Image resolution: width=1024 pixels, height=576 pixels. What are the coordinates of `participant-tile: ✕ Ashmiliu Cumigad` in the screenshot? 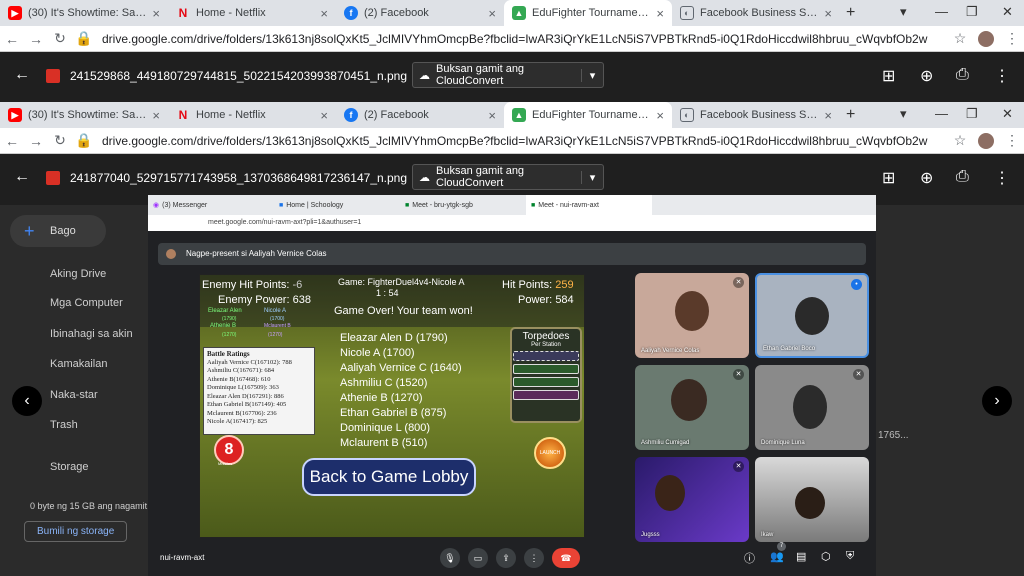 It's located at (692, 407).